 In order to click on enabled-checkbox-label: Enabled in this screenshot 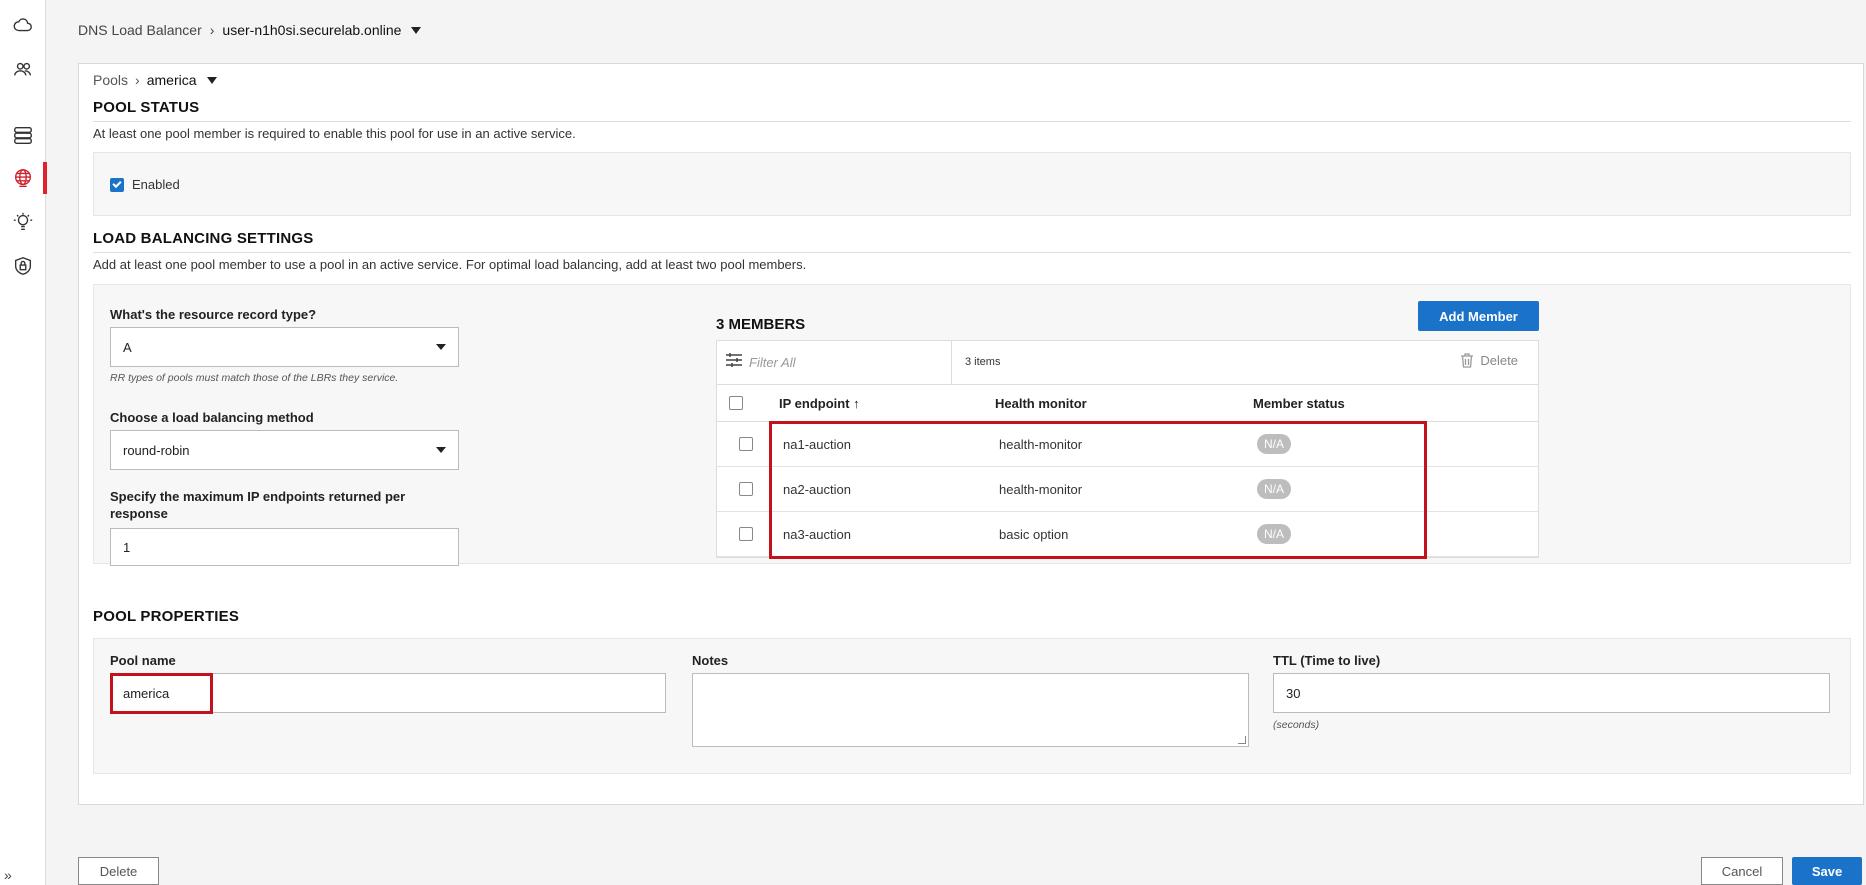, I will do `click(145, 184)`.